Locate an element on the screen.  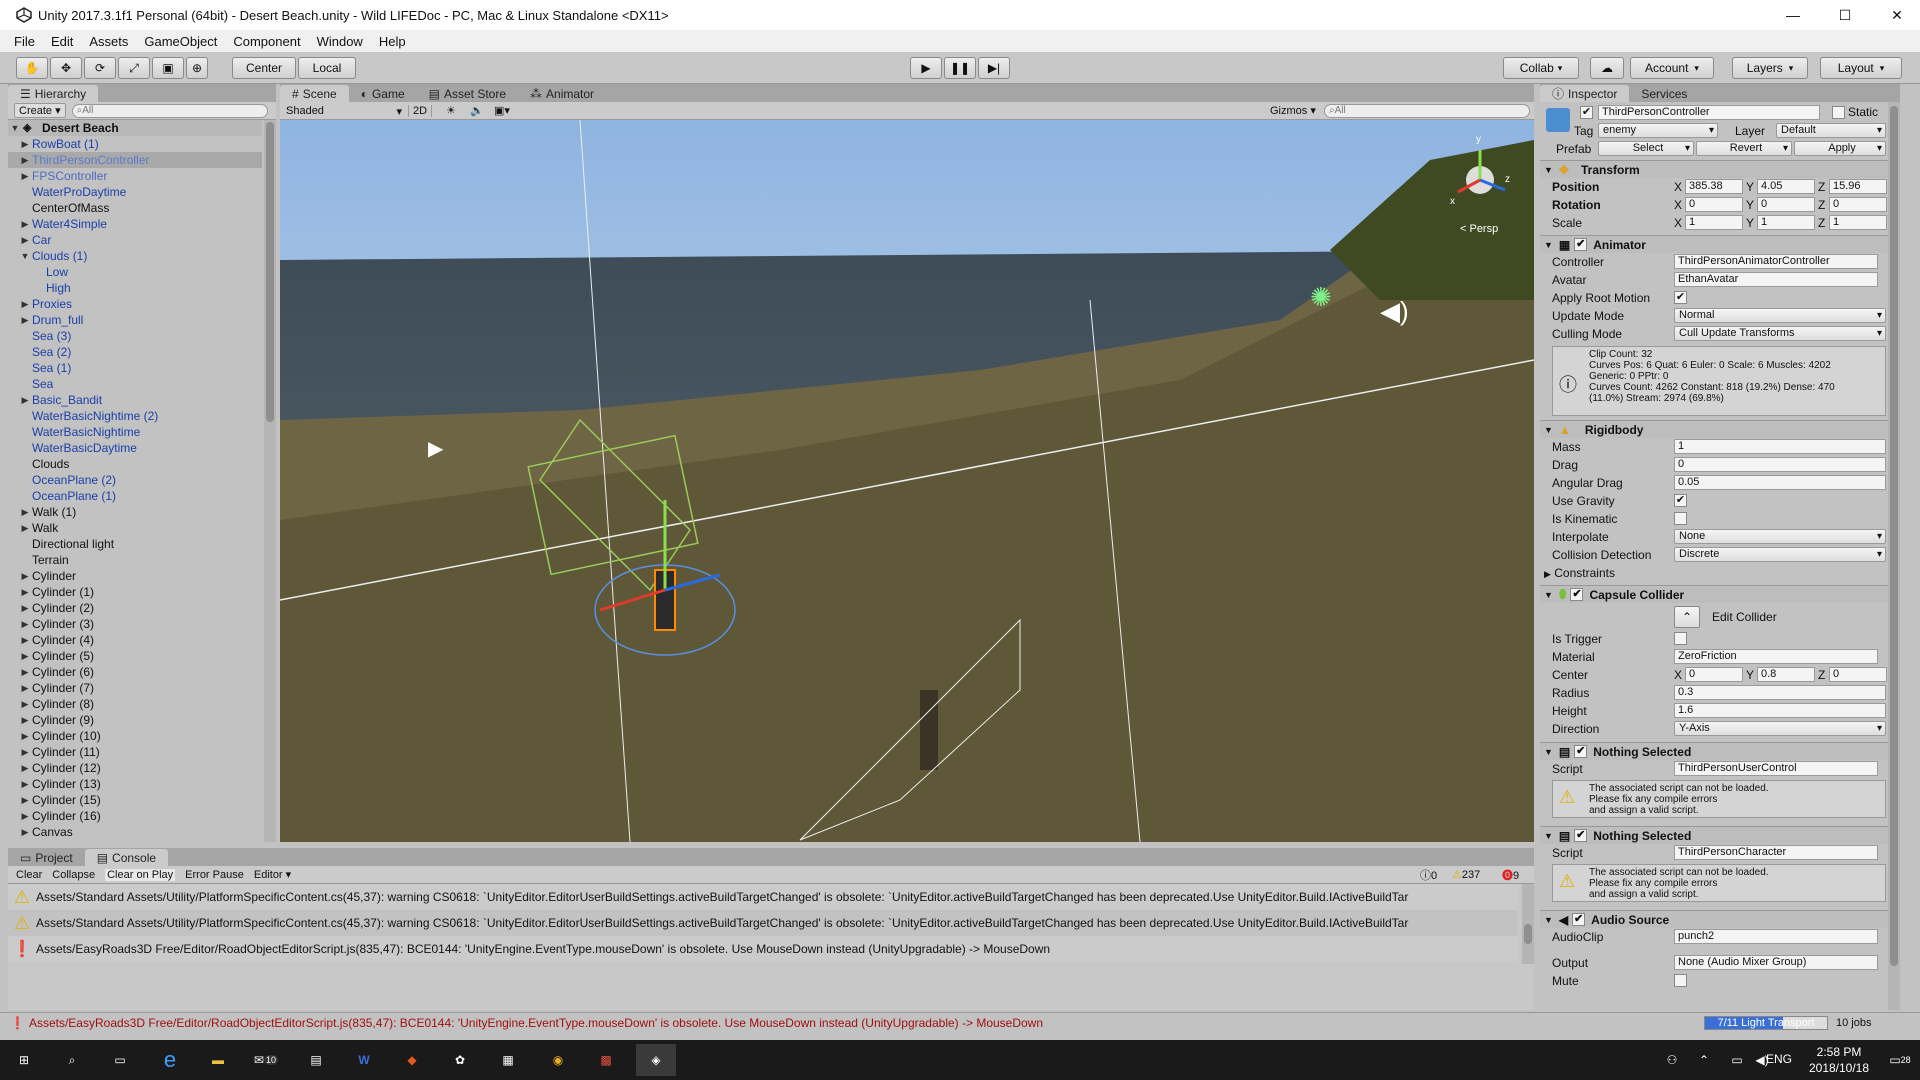
tag-dropdown: enemy is located at coordinates (1658, 130).